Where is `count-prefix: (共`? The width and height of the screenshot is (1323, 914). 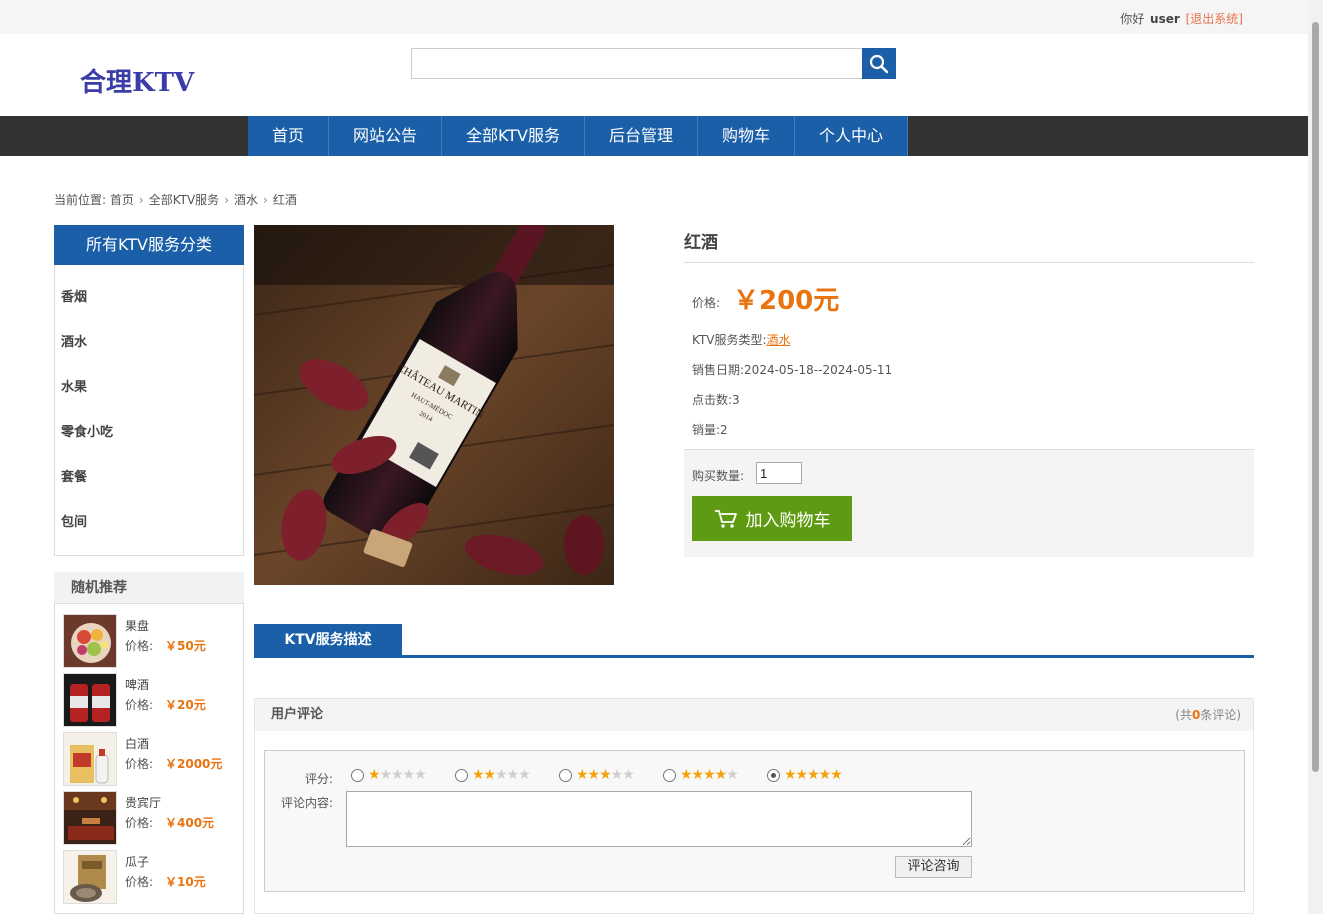 count-prefix: (共 is located at coordinates (1183, 715).